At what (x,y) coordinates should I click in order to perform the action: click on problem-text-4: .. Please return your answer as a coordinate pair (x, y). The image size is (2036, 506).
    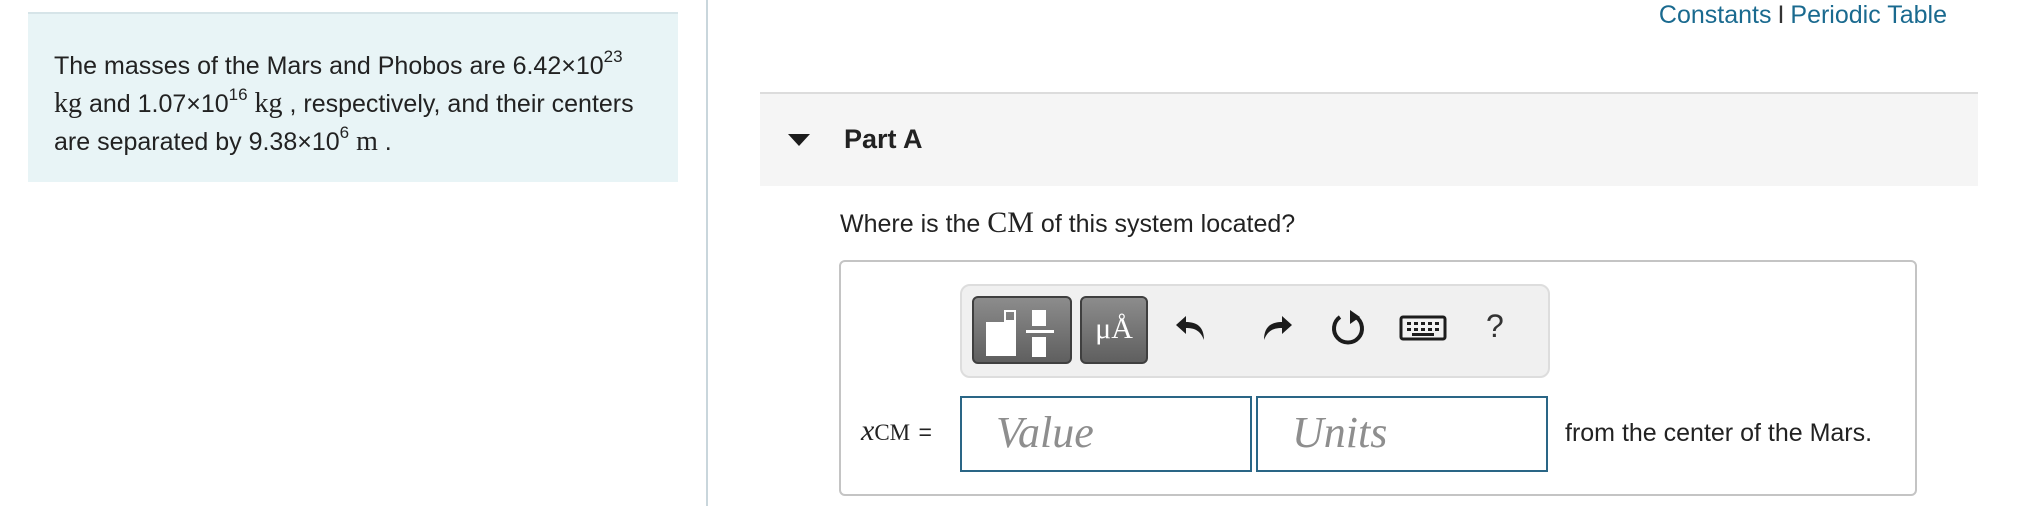
    Looking at the image, I should click on (384, 142).